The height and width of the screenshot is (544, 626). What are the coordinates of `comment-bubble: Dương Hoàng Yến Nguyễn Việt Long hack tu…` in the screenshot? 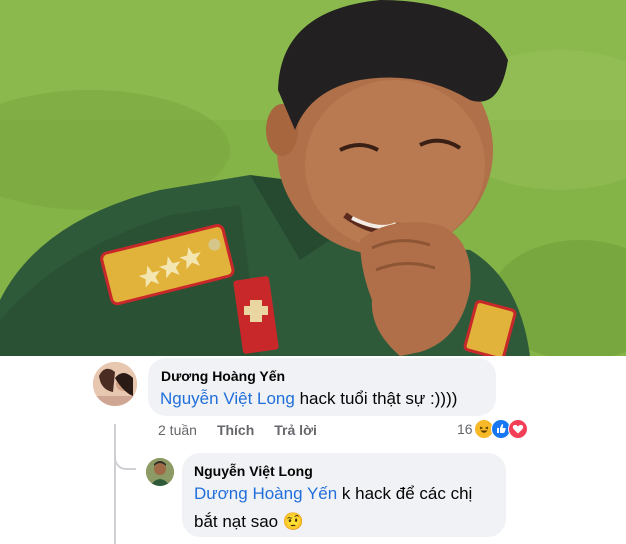 It's located at (322, 387).